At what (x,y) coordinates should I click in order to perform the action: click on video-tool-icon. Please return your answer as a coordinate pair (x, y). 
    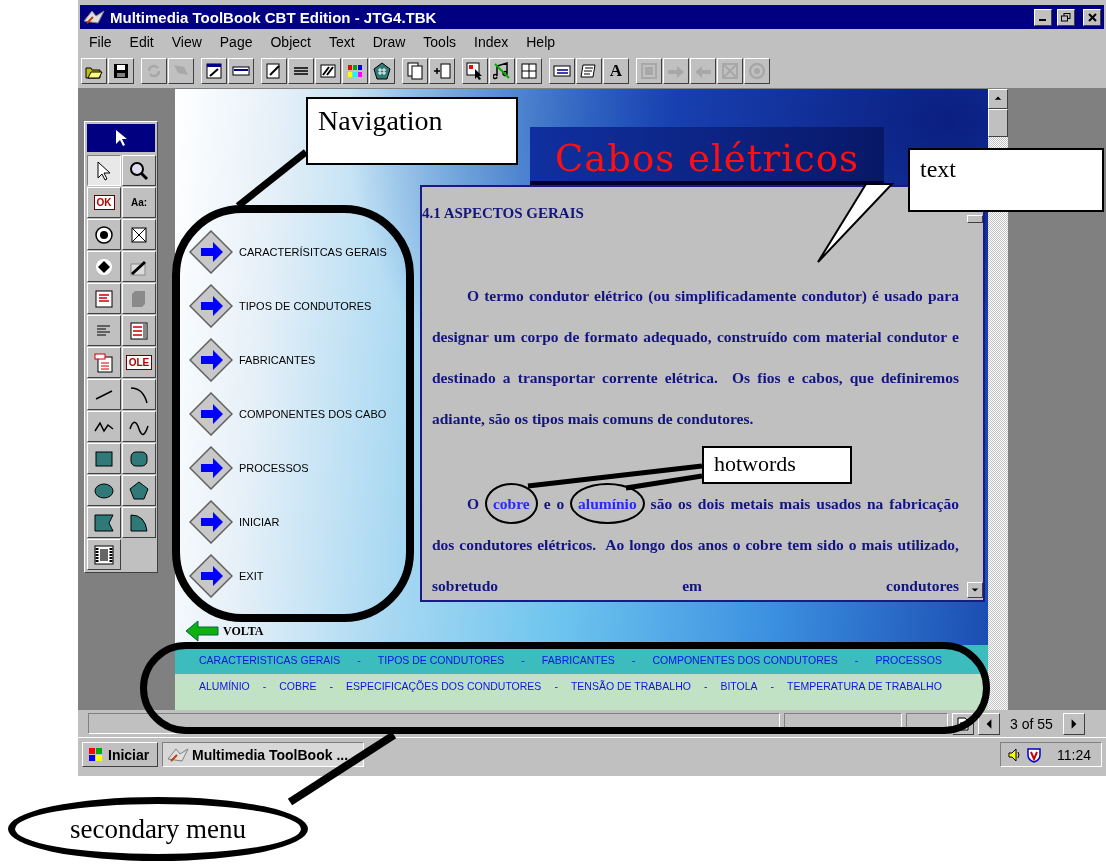
    Looking at the image, I should click on (104, 554).